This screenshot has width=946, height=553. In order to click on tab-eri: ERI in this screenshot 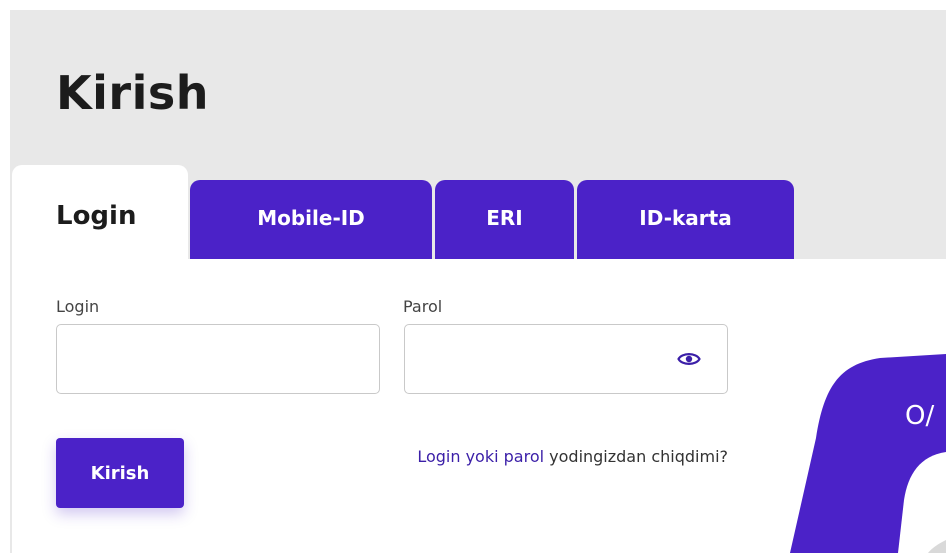, I will do `click(504, 220)`.